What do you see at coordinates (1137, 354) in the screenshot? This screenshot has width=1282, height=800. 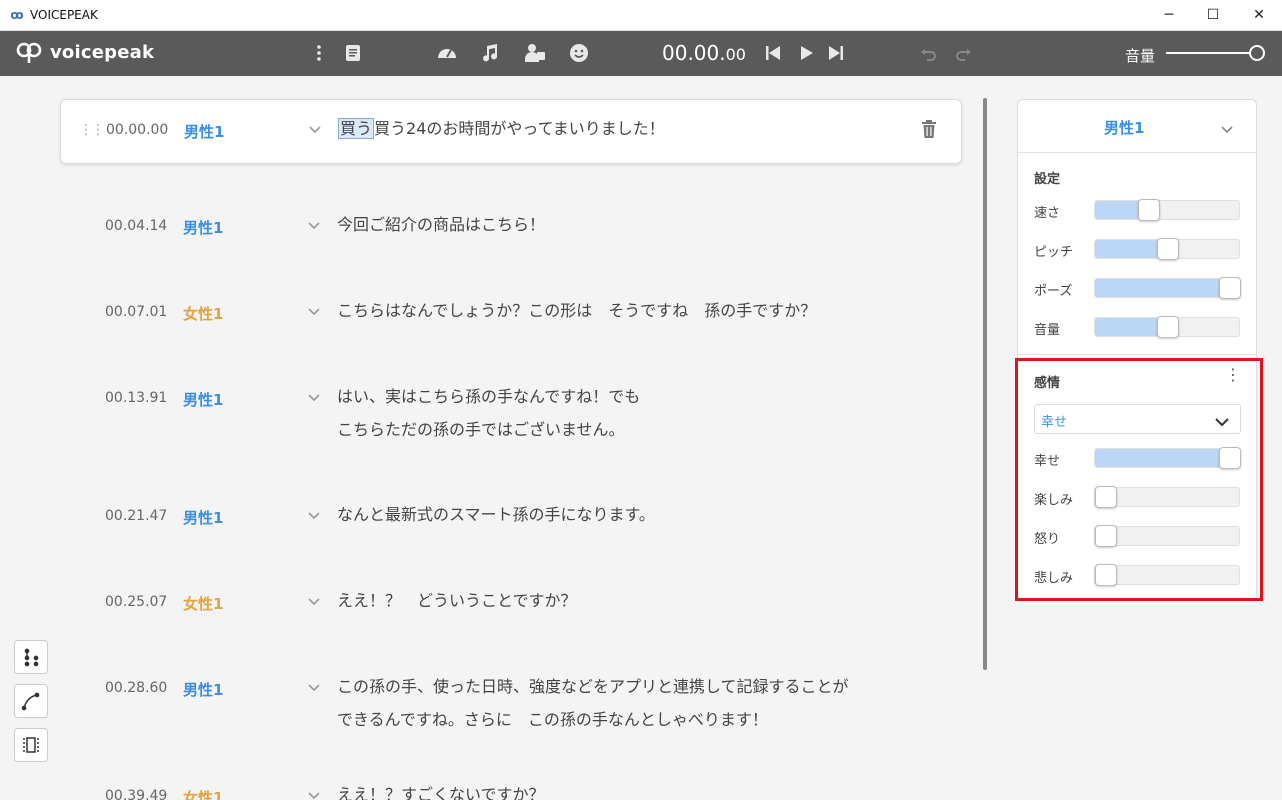 I see `panel-divider` at bounding box center [1137, 354].